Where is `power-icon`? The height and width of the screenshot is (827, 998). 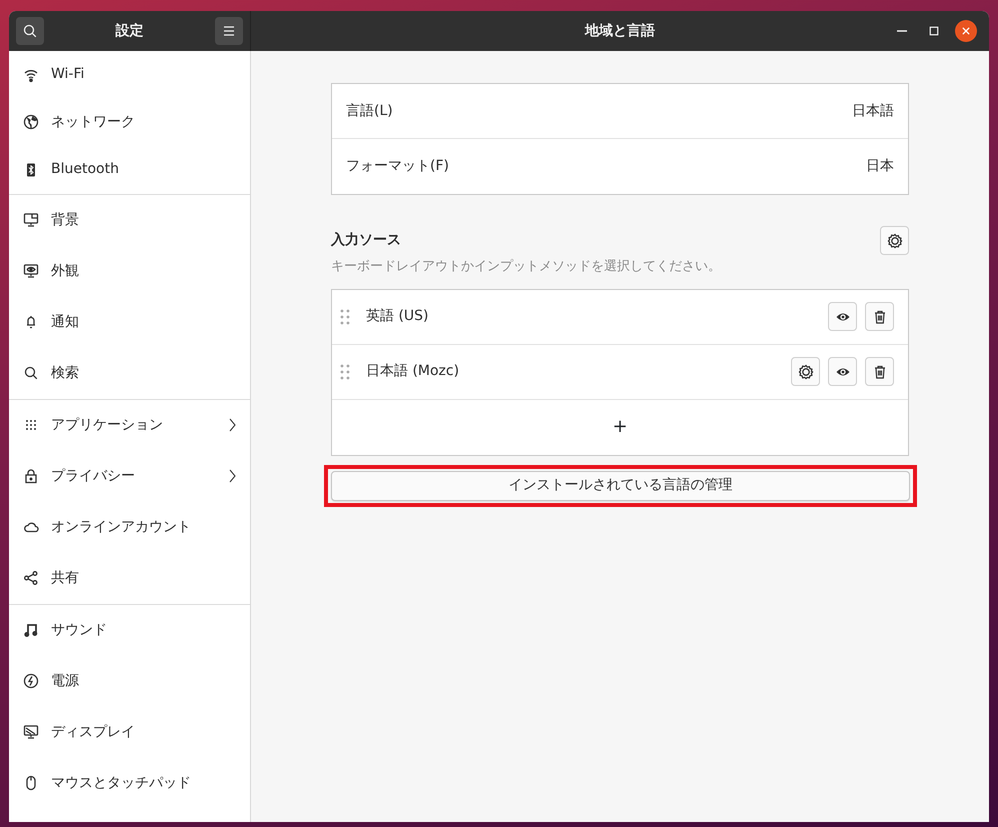 power-icon is located at coordinates (31, 681).